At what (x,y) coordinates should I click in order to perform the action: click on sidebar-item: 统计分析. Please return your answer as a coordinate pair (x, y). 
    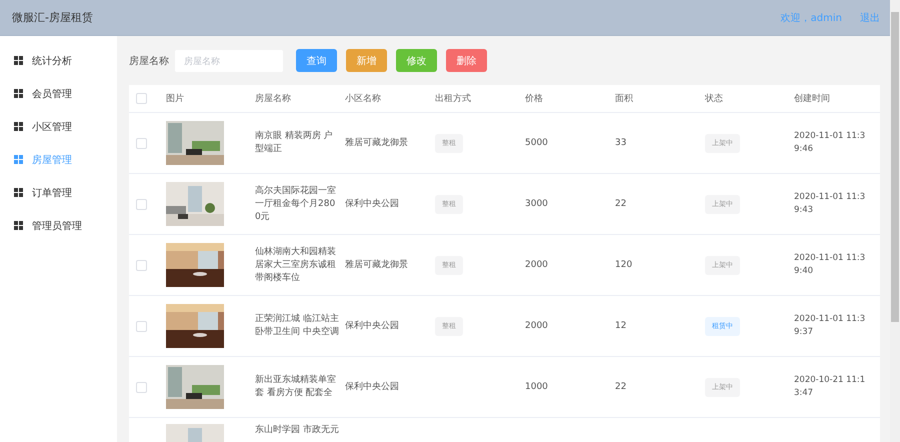
    Looking at the image, I should click on (58, 60).